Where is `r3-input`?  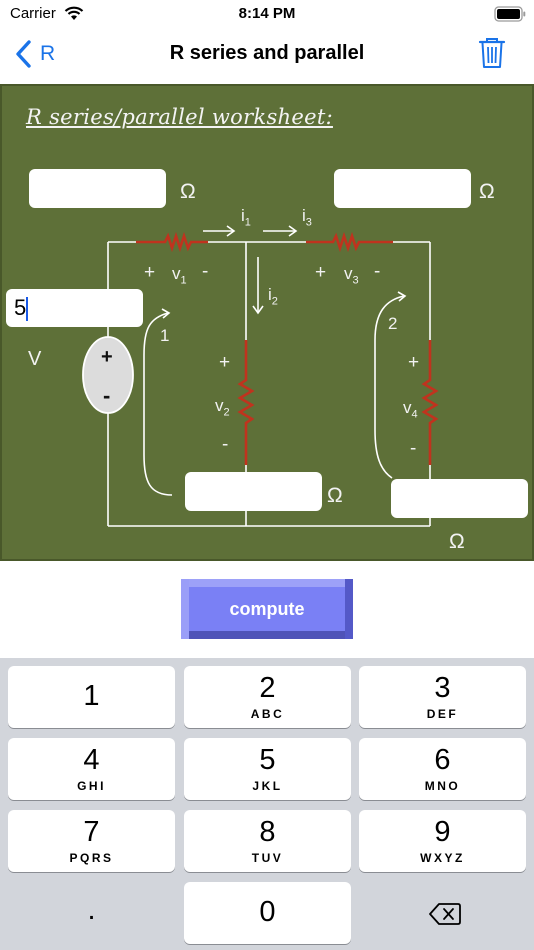 r3-input is located at coordinates (402, 188).